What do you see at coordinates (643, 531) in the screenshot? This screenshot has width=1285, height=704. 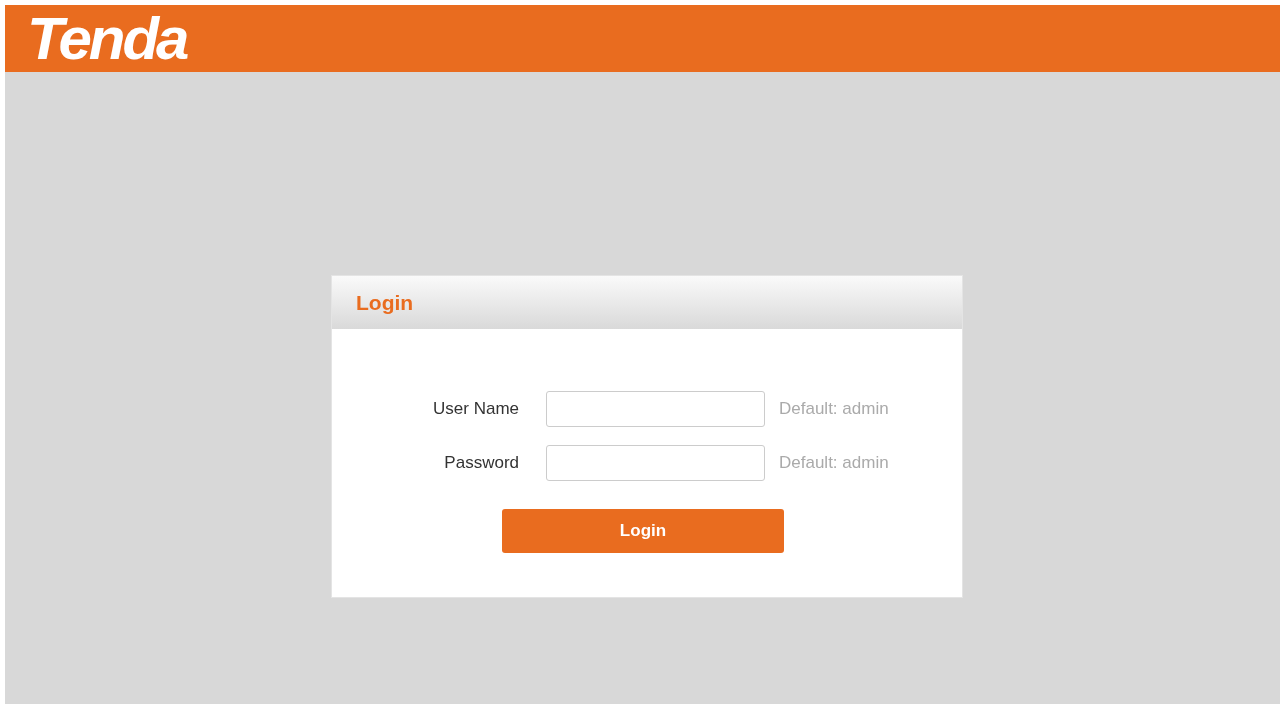 I see `login-button: Login` at bounding box center [643, 531].